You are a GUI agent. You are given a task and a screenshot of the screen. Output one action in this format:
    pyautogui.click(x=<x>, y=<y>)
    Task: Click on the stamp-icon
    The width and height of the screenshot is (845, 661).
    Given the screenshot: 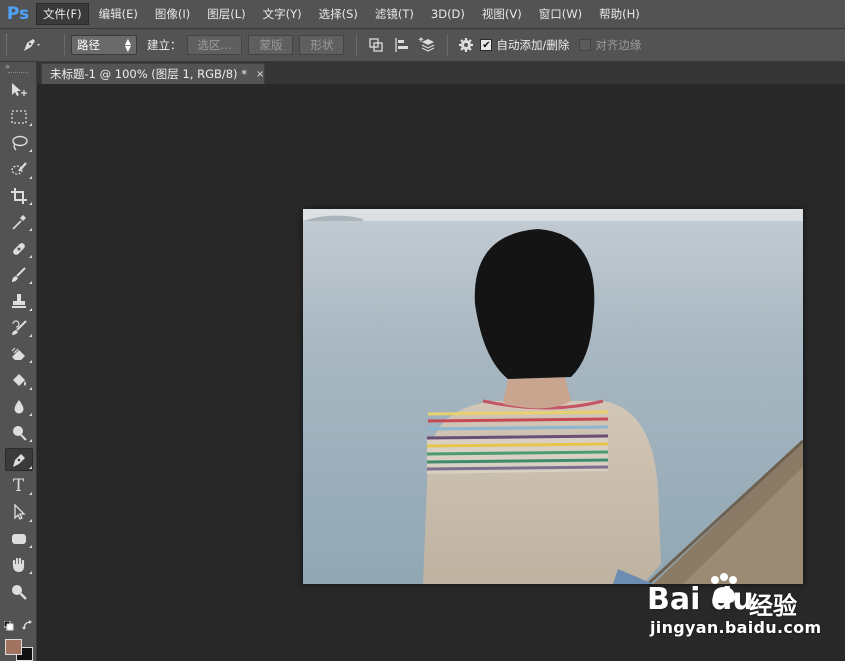 What is the action you would take?
    pyautogui.click(x=18, y=301)
    